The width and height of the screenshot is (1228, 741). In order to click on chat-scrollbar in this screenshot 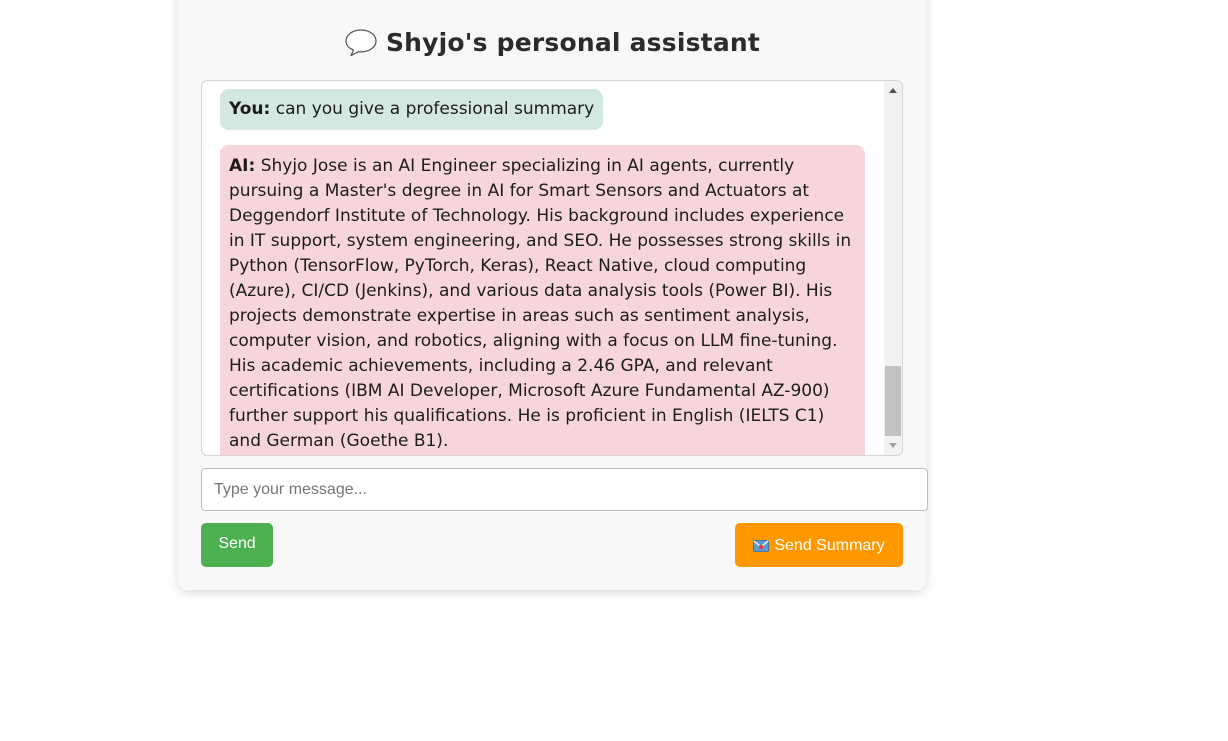, I will do `click(893, 268)`.